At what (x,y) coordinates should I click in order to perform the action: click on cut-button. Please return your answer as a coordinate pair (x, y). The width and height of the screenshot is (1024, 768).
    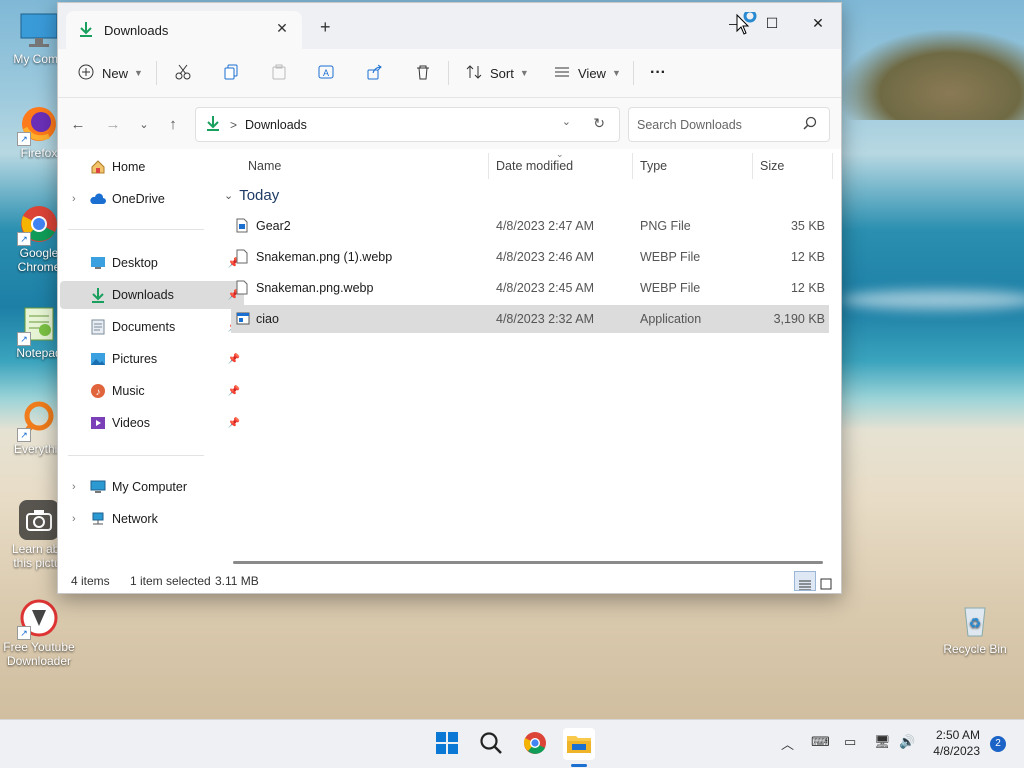
    Looking at the image, I should click on (183, 73).